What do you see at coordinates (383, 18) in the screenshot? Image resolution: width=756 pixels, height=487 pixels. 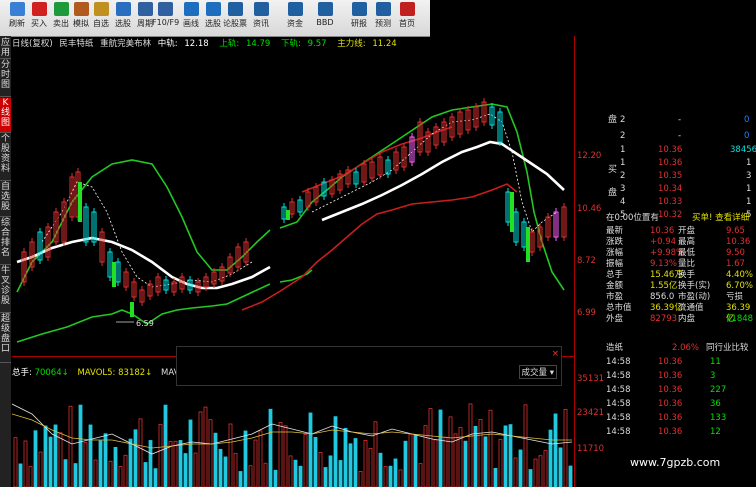 I see `toolbar-button-15: 预测` at bounding box center [383, 18].